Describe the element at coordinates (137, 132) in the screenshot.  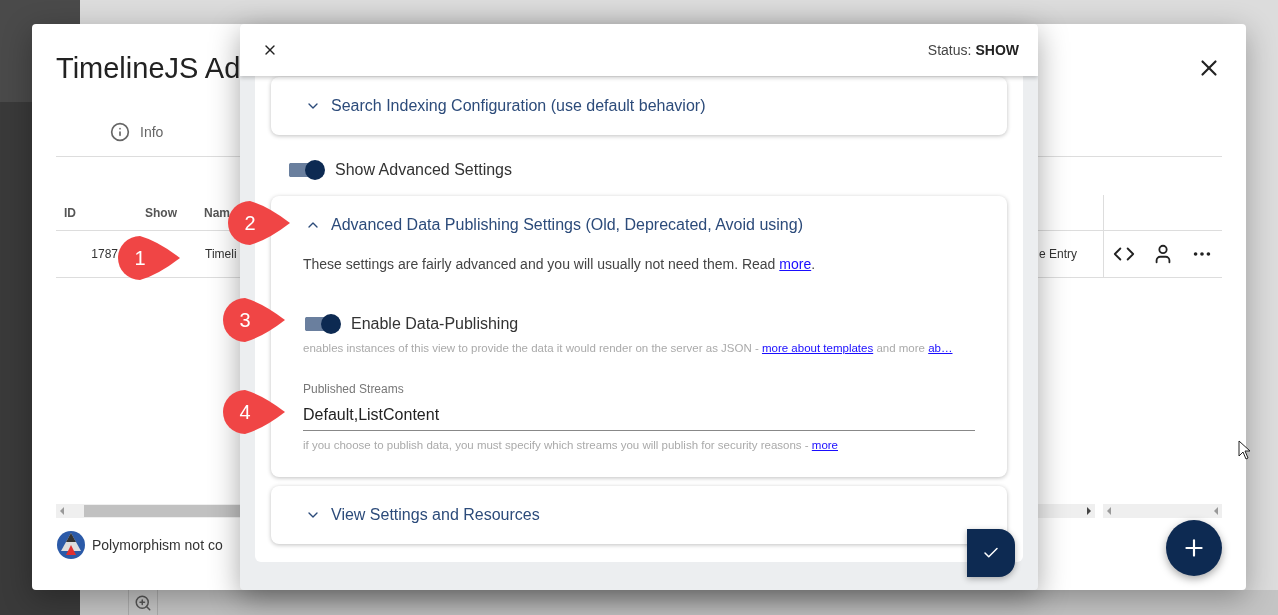
I see `tab: Info` at that location.